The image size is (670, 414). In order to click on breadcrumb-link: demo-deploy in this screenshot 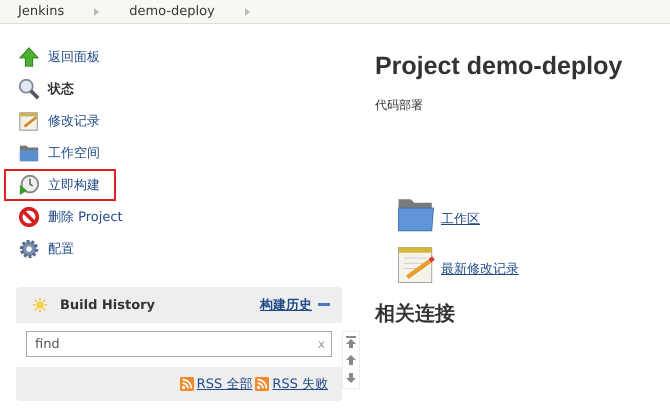, I will do `click(172, 11)`.